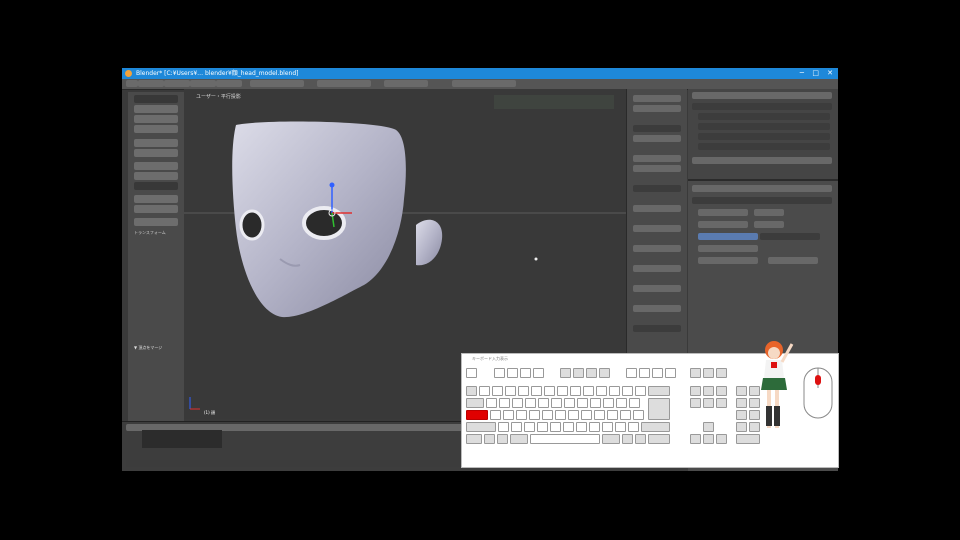  I want to click on n-field-location-x, so click(657, 108).